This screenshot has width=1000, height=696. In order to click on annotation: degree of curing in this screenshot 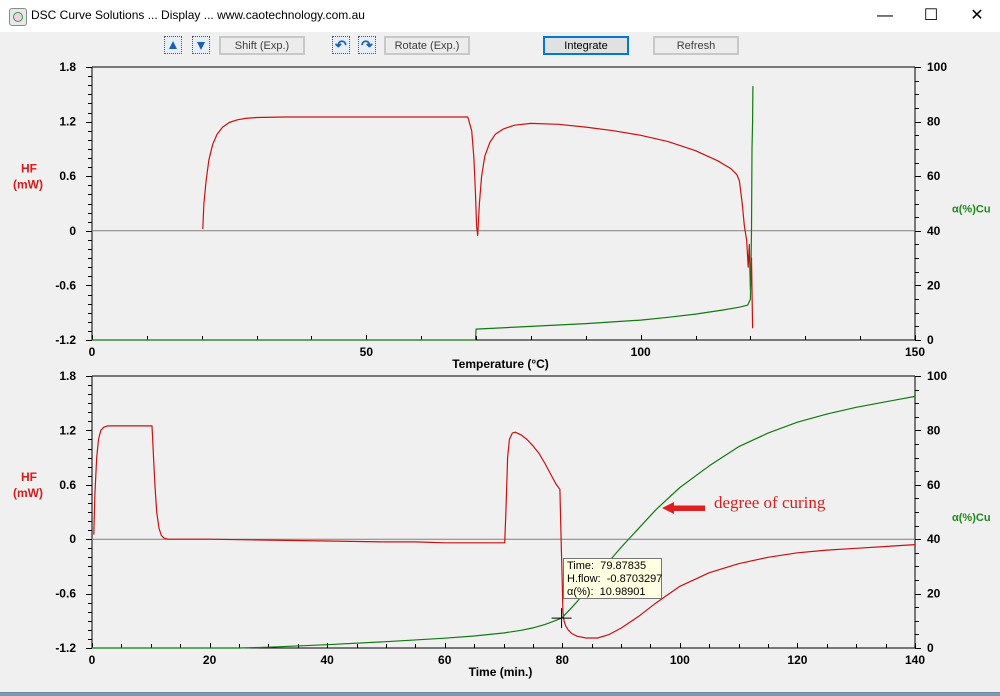, I will do `click(744, 503)`.